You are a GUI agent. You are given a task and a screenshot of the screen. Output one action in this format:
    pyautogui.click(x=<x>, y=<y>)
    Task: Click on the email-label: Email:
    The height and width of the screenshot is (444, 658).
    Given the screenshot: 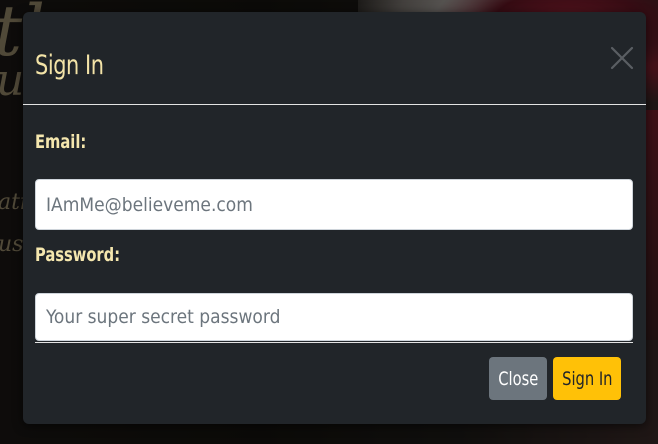 What is the action you would take?
    pyautogui.click(x=61, y=142)
    